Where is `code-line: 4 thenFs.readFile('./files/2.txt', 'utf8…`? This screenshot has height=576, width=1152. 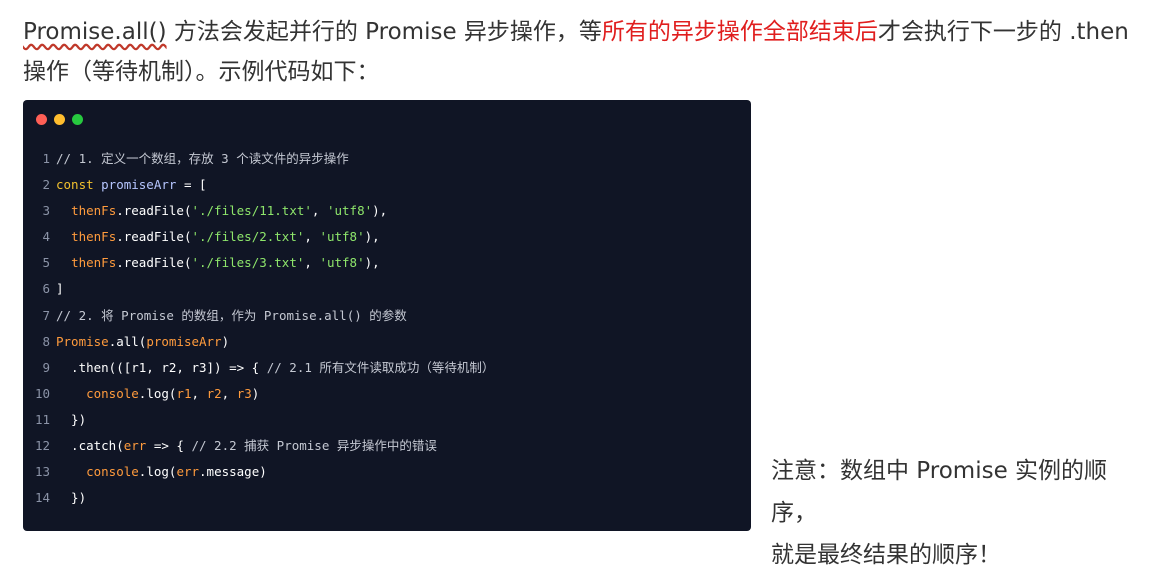
code-line: 4 thenFs.readFile('./files/2.txt', 'utf8… is located at coordinates (387, 237).